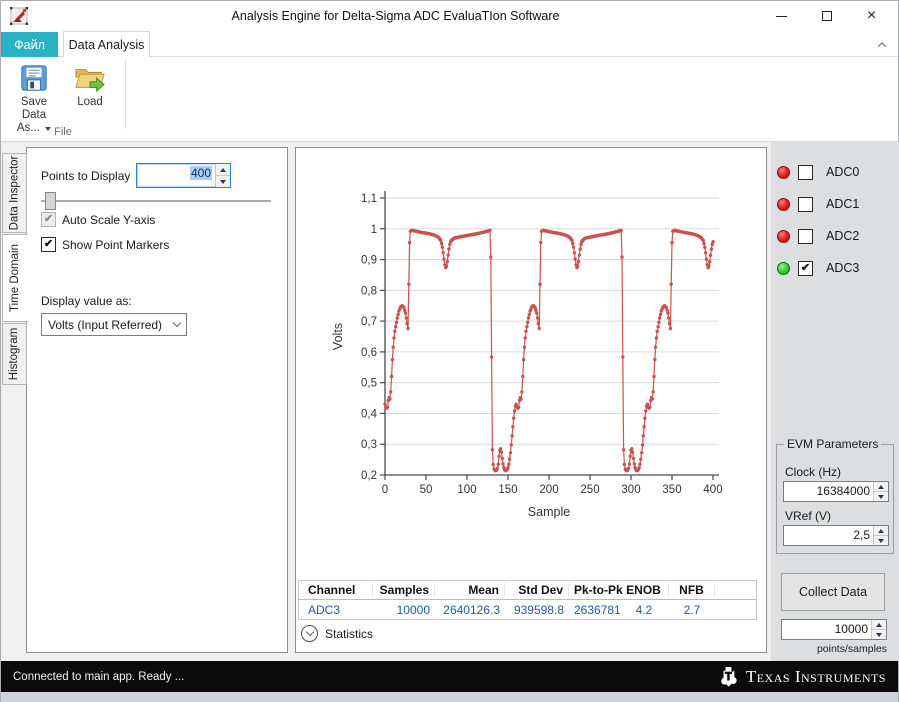  Describe the element at coordinates (34, 108) in the screenshot. I see `save-label-line1: Save Data` at that location.